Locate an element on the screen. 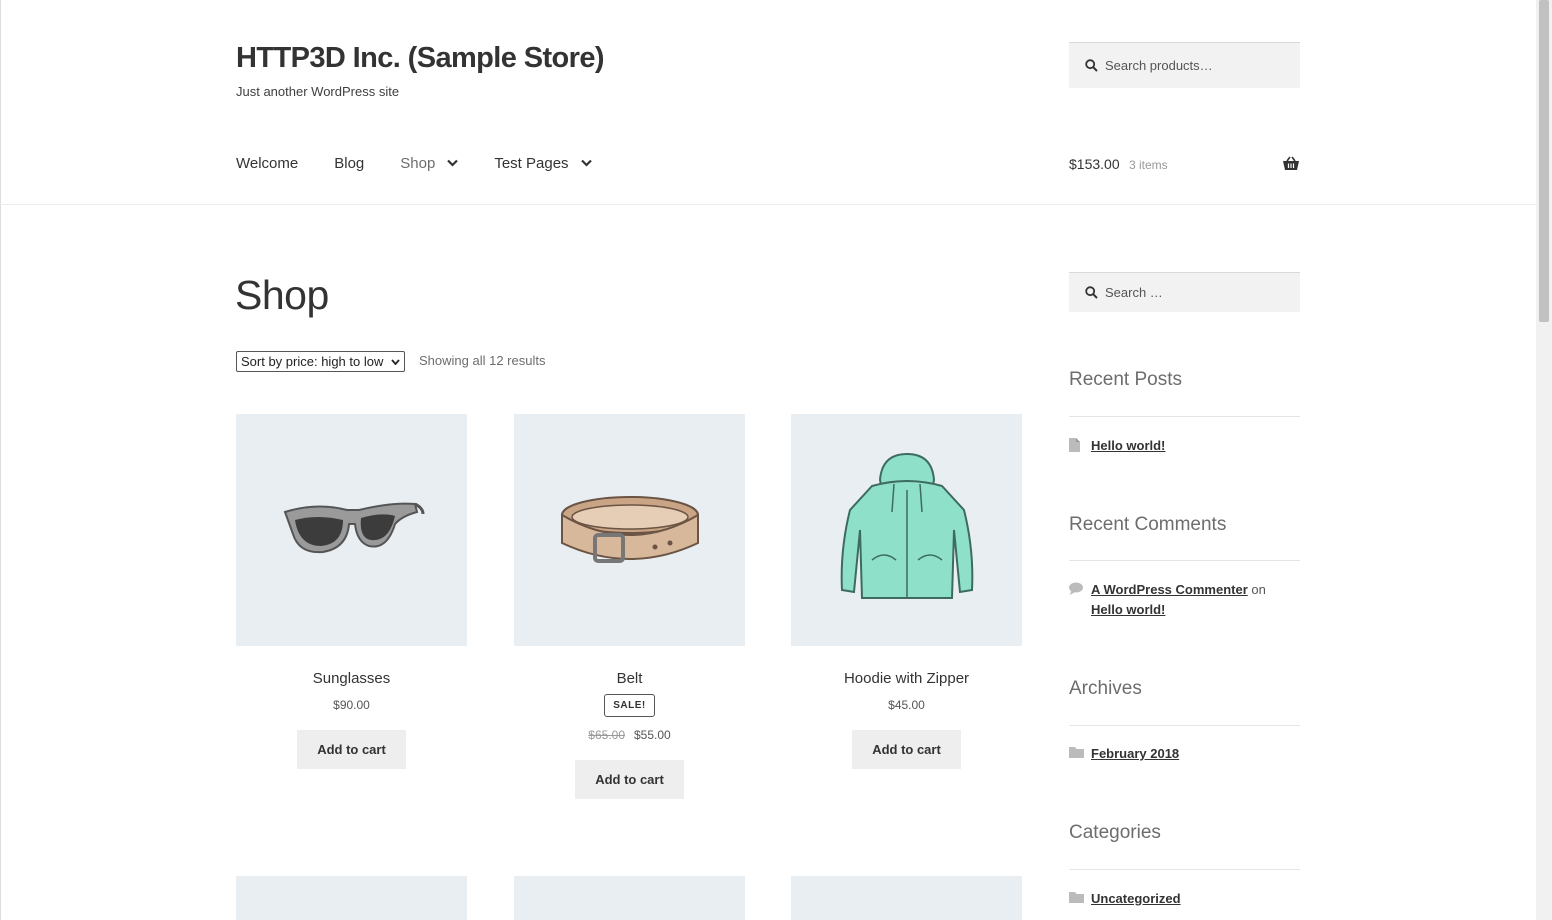 This screenshot has width=1552, height=920. nav-item-test-pages: Test Pages is located at coordinates (543, 163).